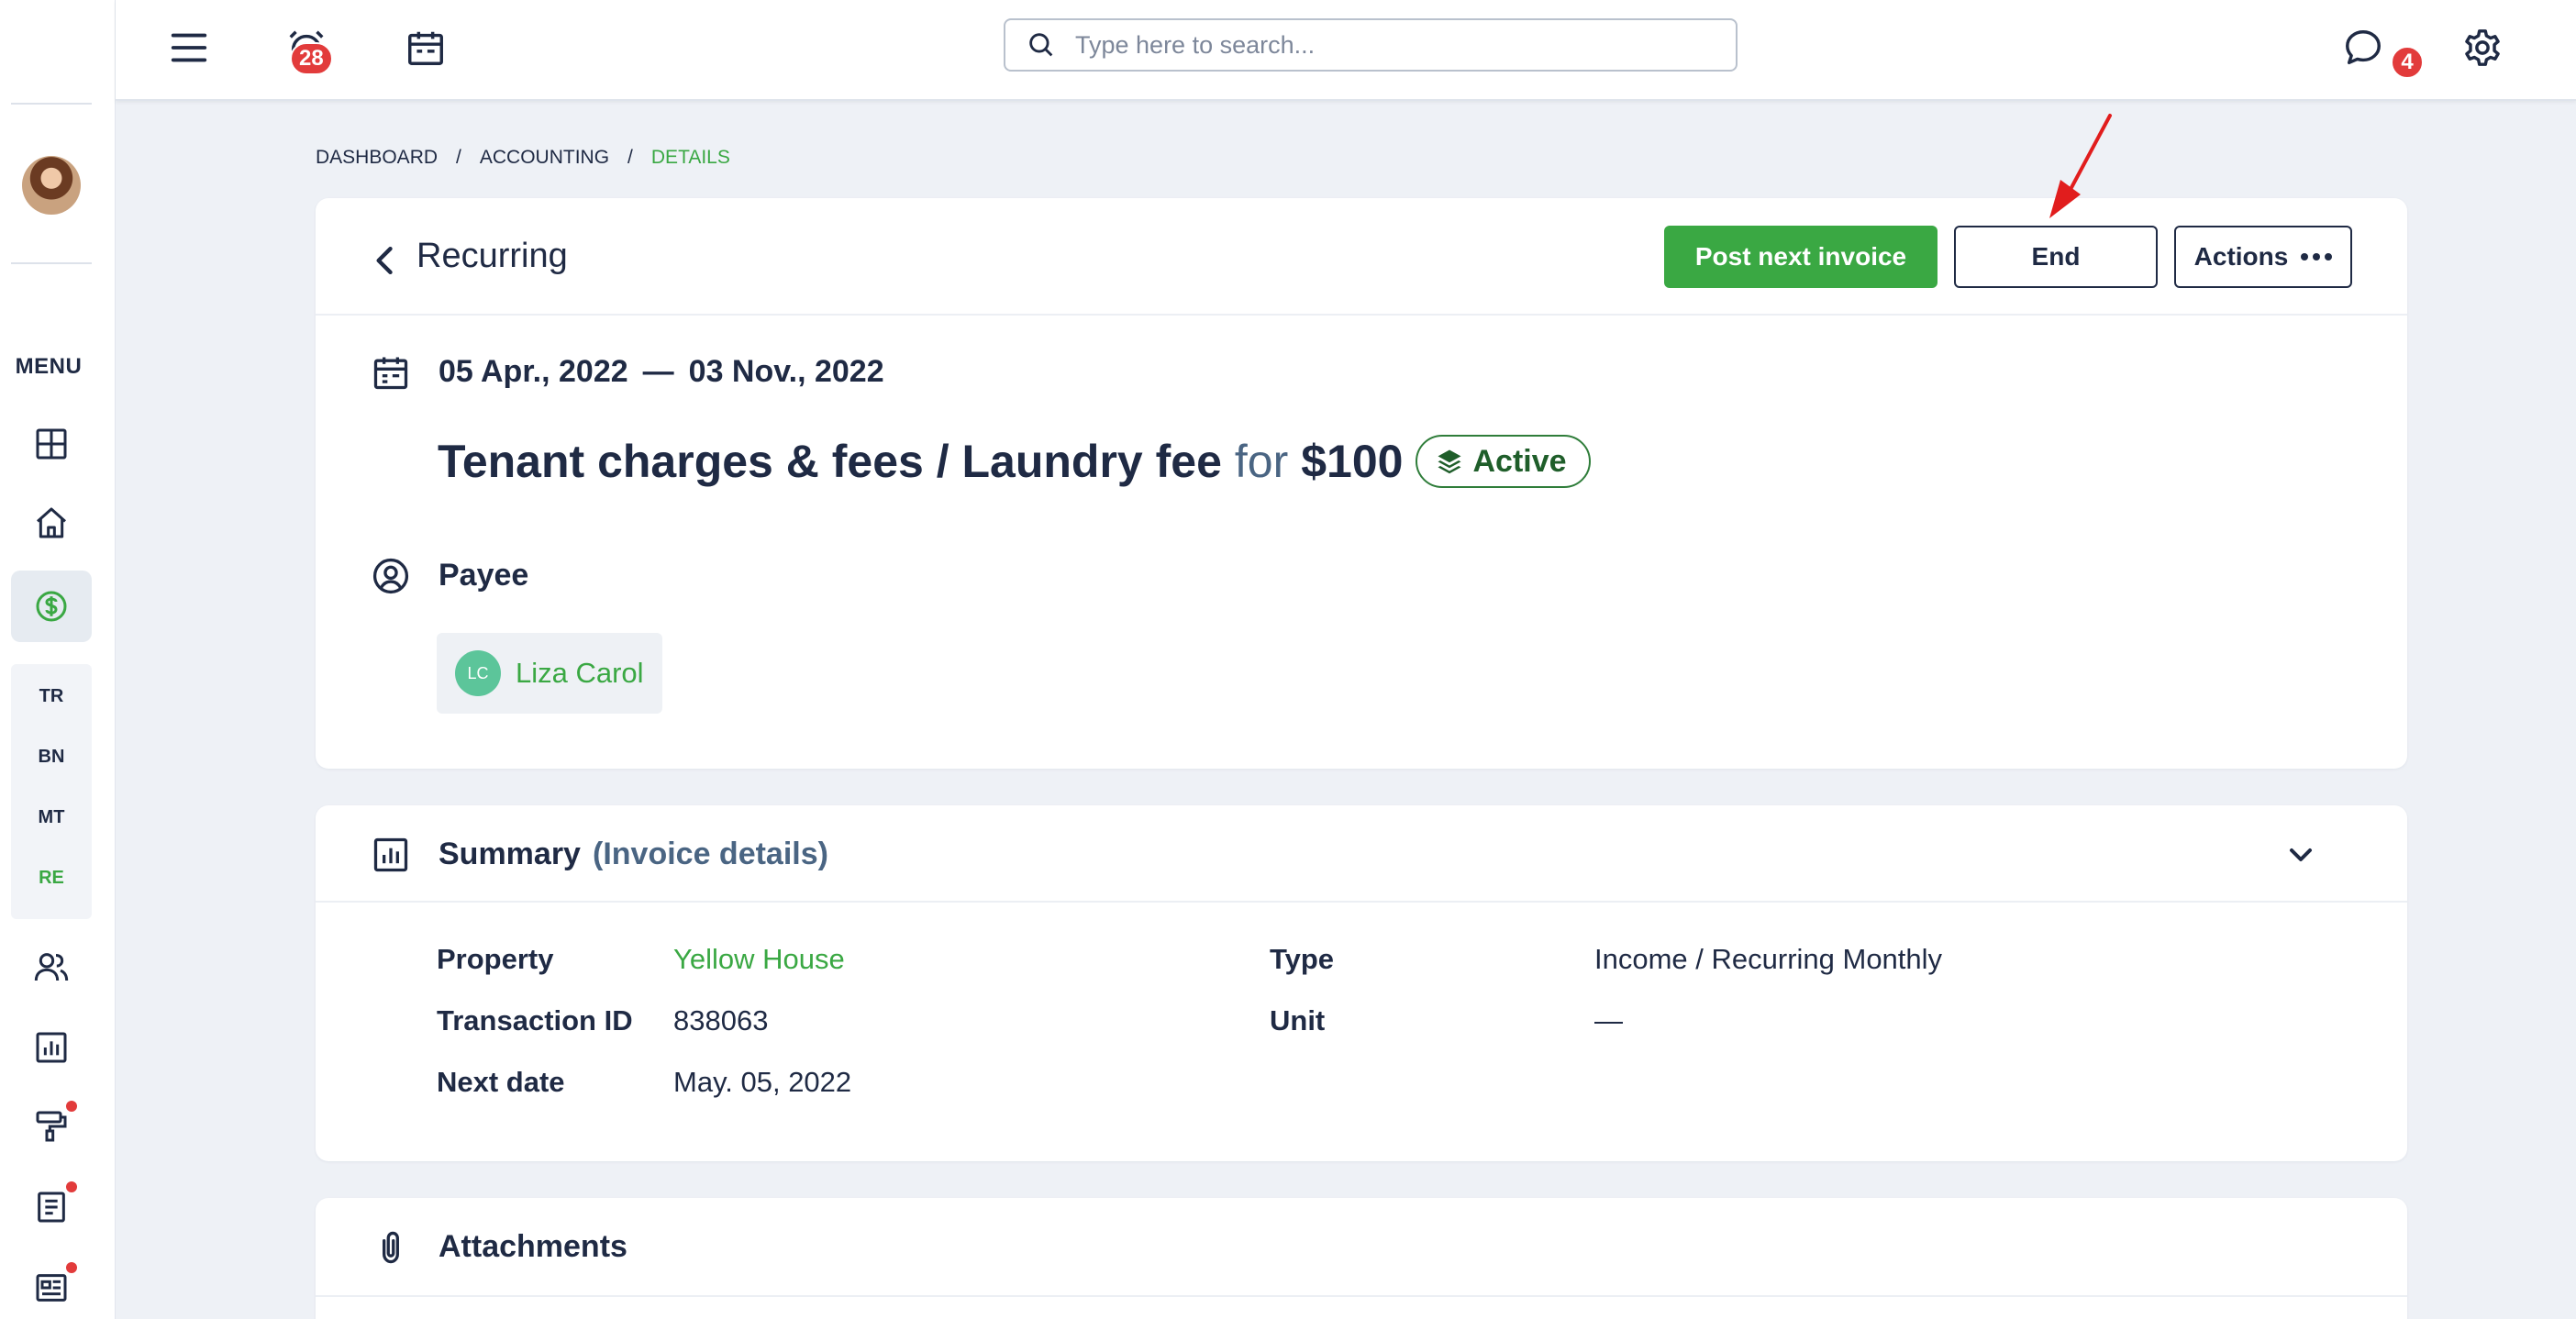 This screenshot has width=2576, height=1319. I want to click on layers-icon, so click(1449, 461).